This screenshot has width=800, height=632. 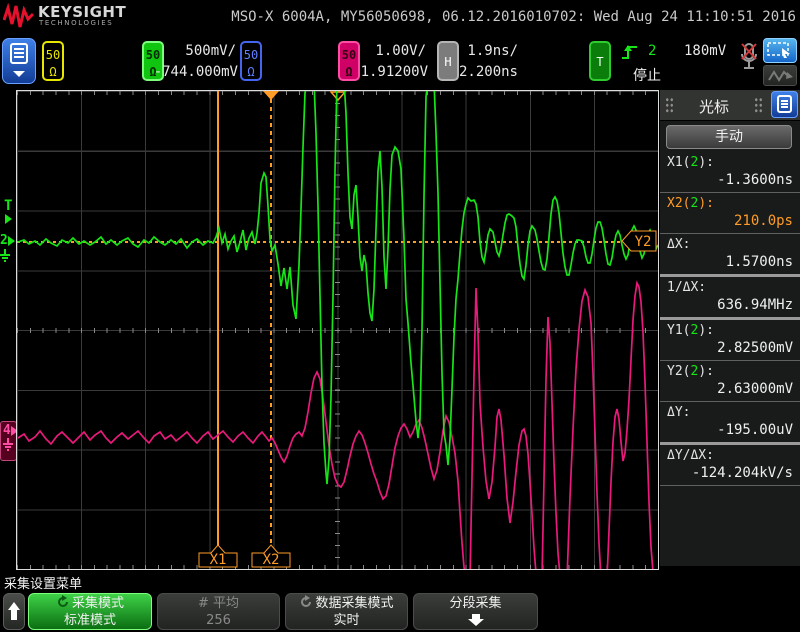 I want to click on main-menu-button, so click(x=19, y=61).